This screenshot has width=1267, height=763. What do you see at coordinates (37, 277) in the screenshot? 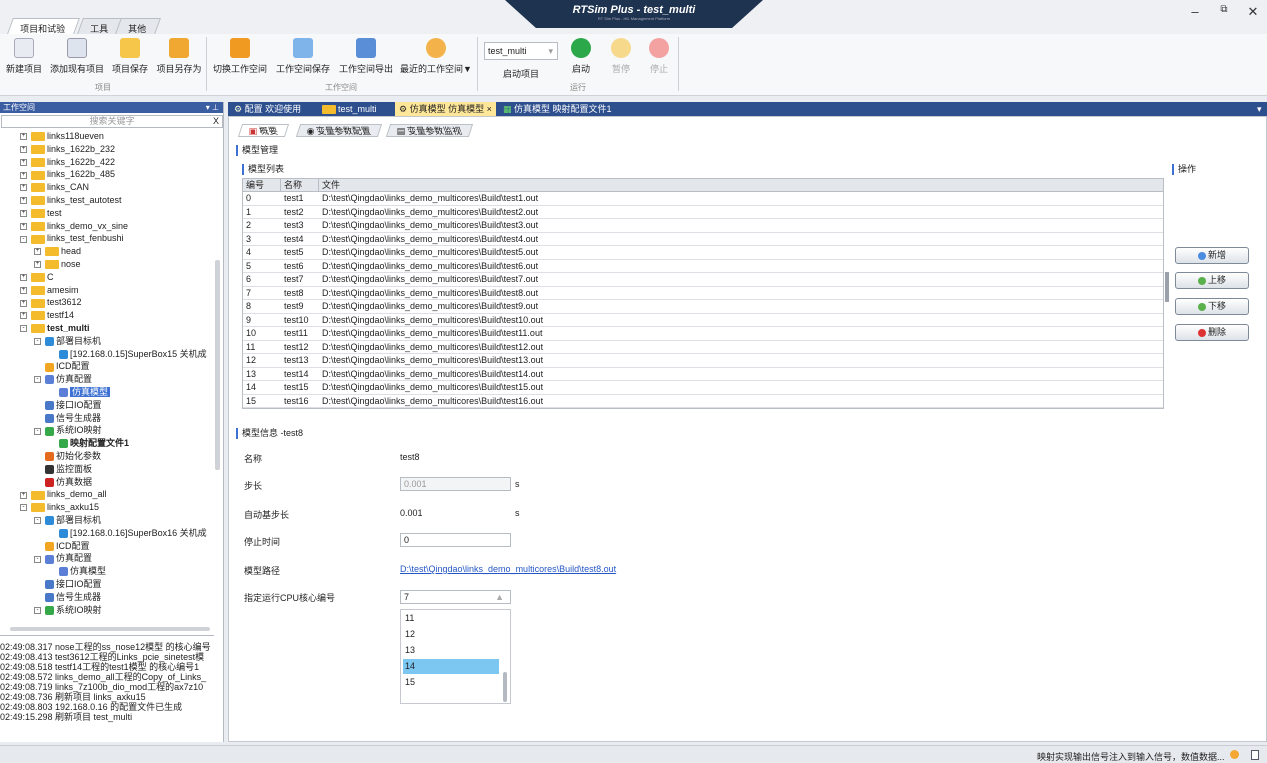
I see `tree-node: + C` at bounding box center [37, 277].